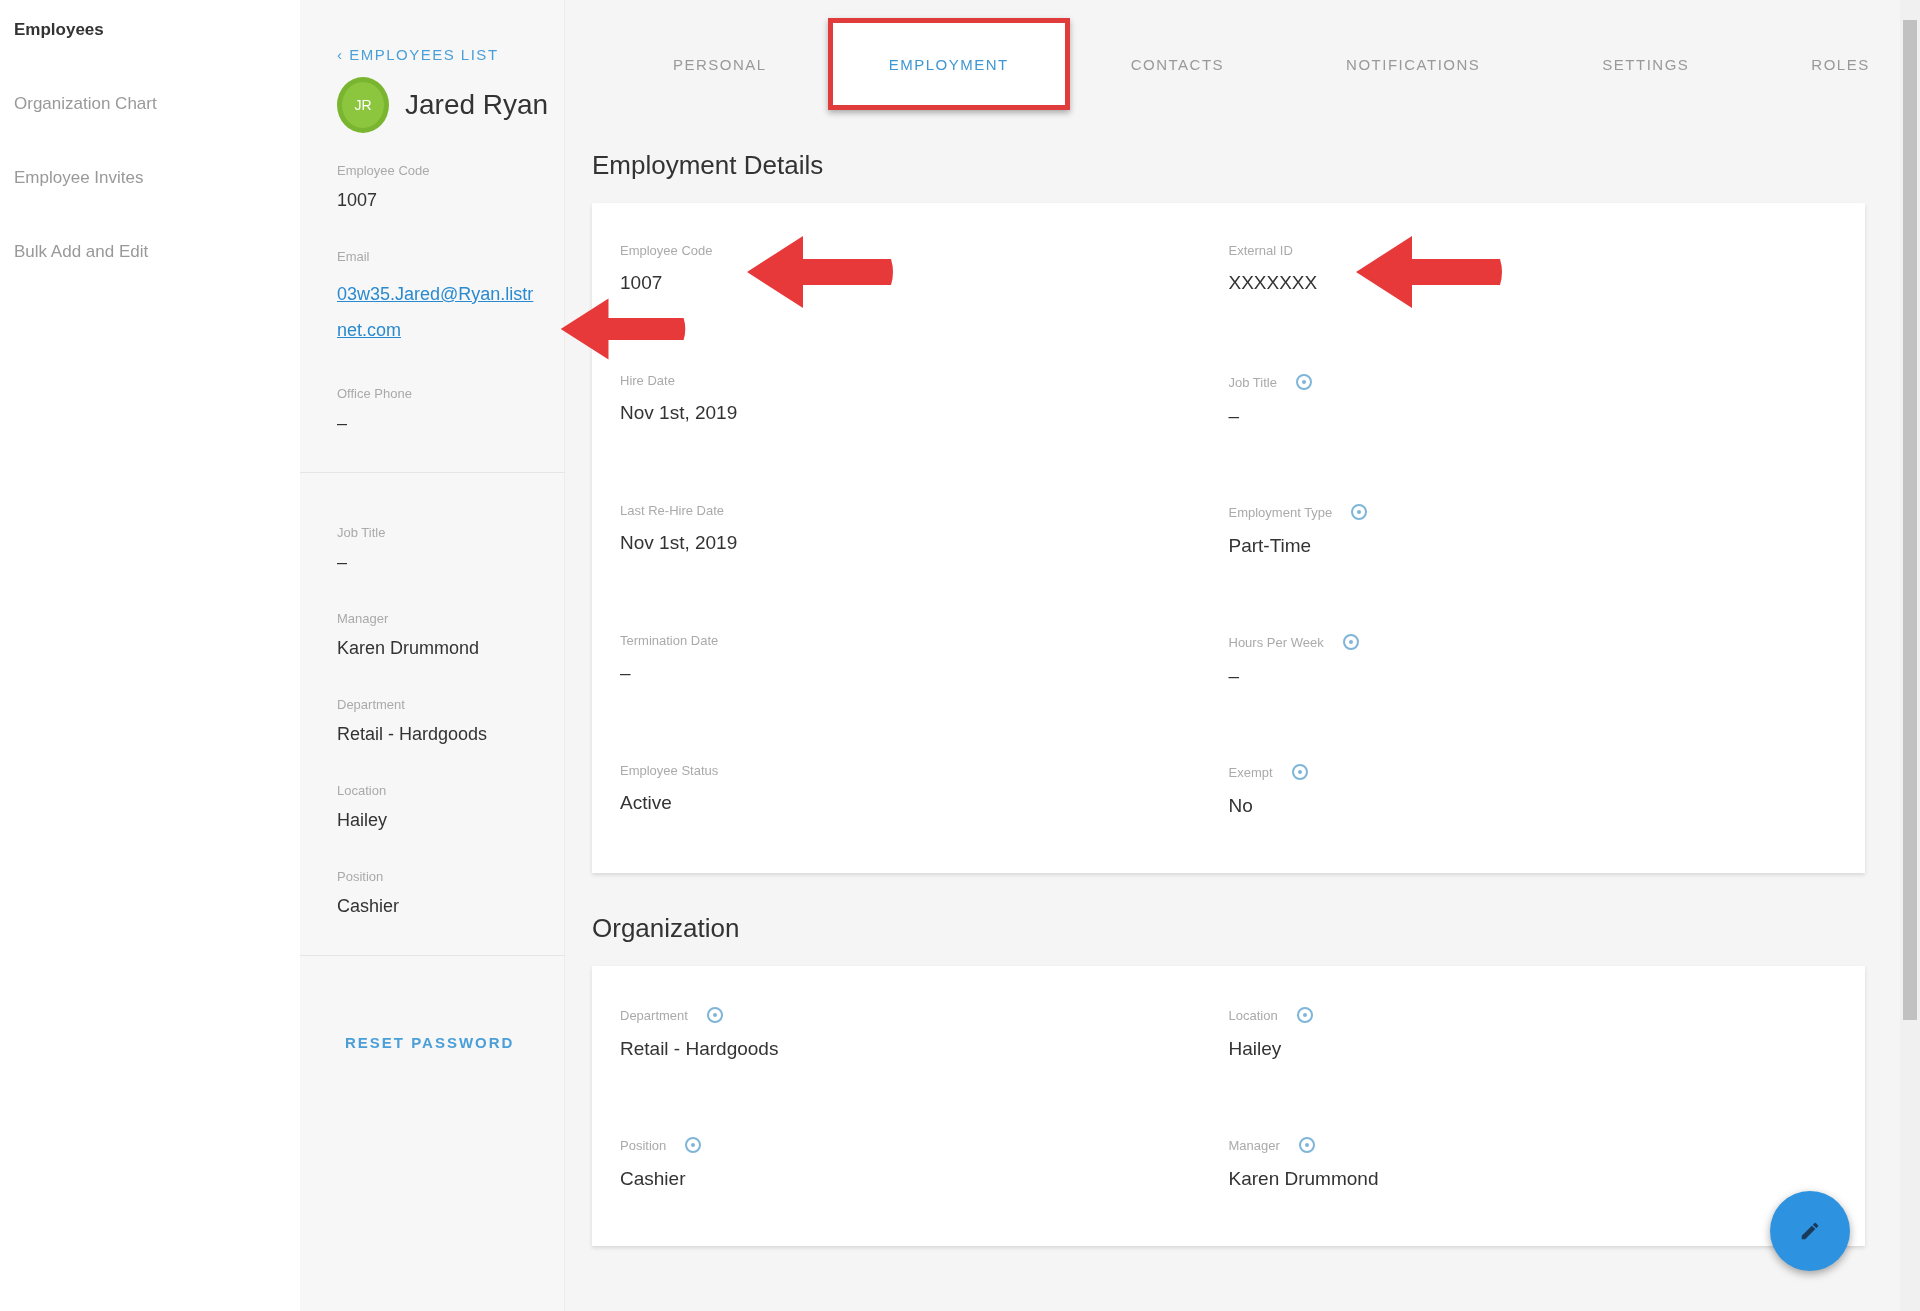 The width and height of the screenshot is (1920, 1311). Describe the element at coordinates (720, 64) in the screenshot. I see `tab: PERSONAL` at that location.